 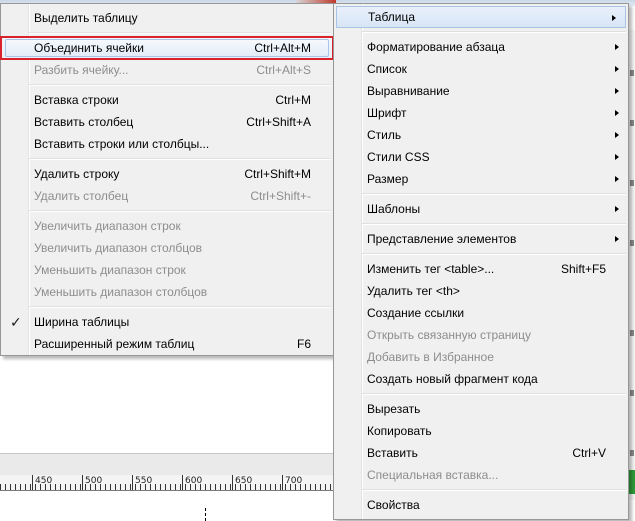 What do you see at coordinates (167, 100) in the screenshot?
I see `menu-item-insert-row: Вставка строки Ctrl+M` at bounding box center [167, 100].